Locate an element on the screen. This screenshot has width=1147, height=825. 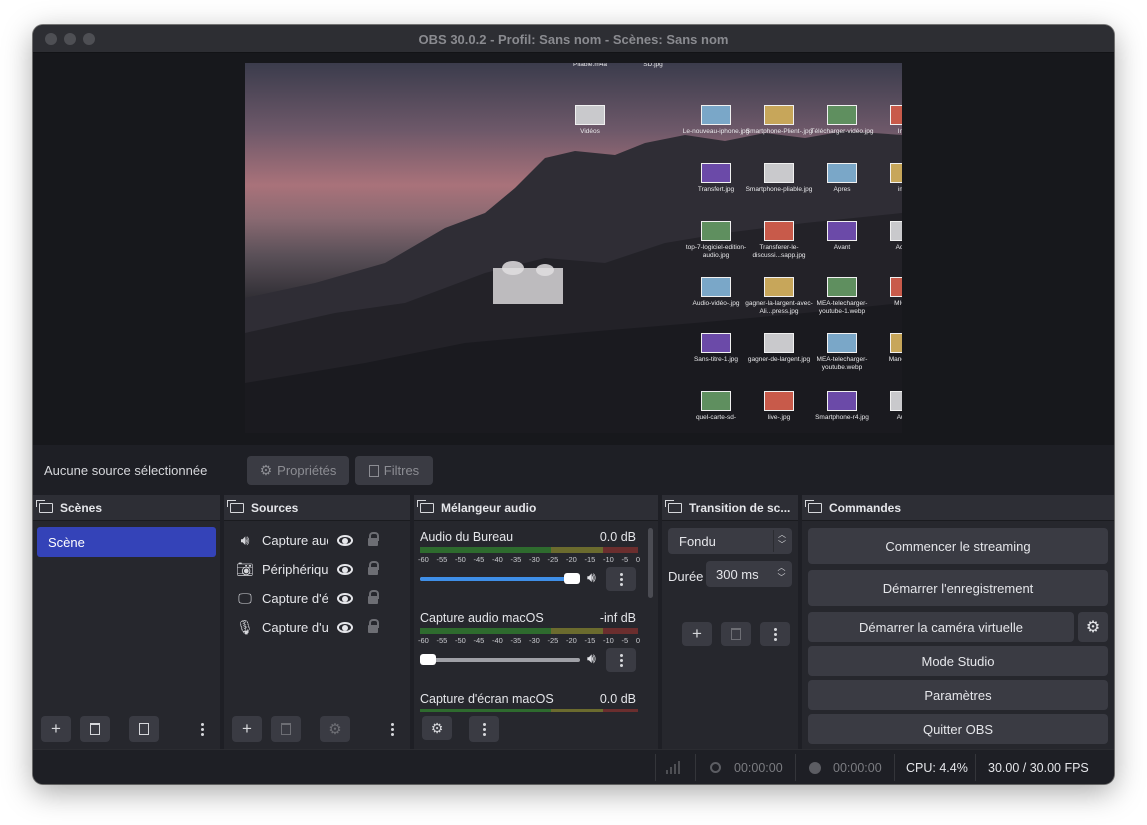
transition-menu-button is located at coordinates (775, 634).